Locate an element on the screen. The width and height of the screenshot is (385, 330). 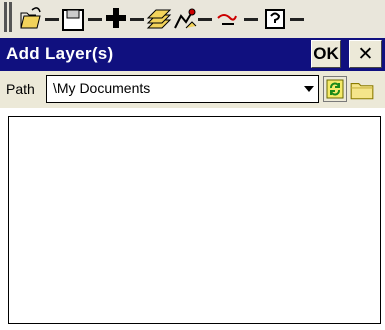
add-icon is located at coordinates (116, 18).